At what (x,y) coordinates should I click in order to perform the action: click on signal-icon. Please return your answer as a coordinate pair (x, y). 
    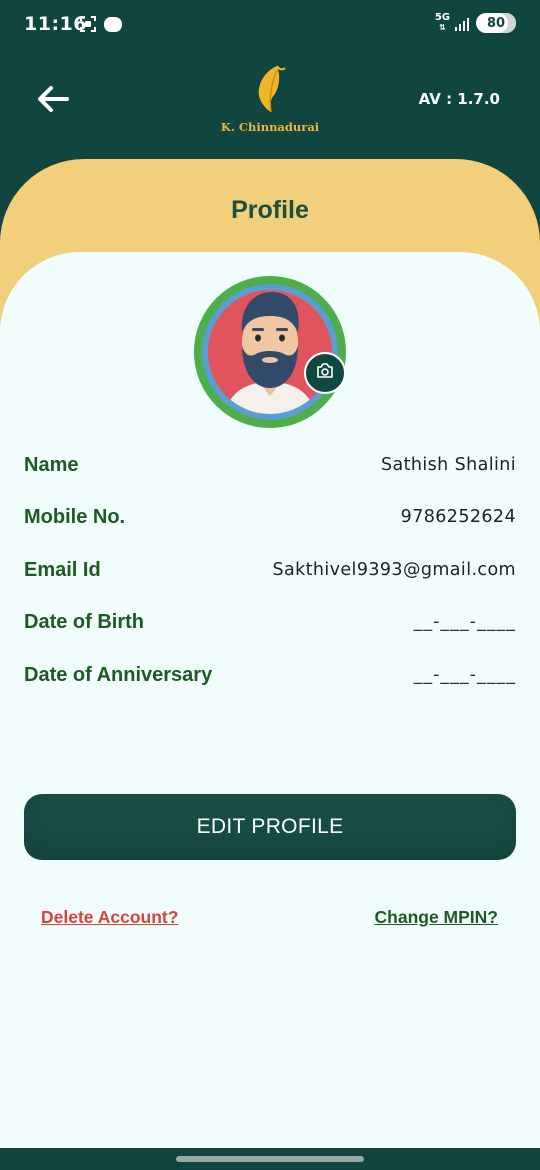
    Looking at the image, I should click on (462, 23).